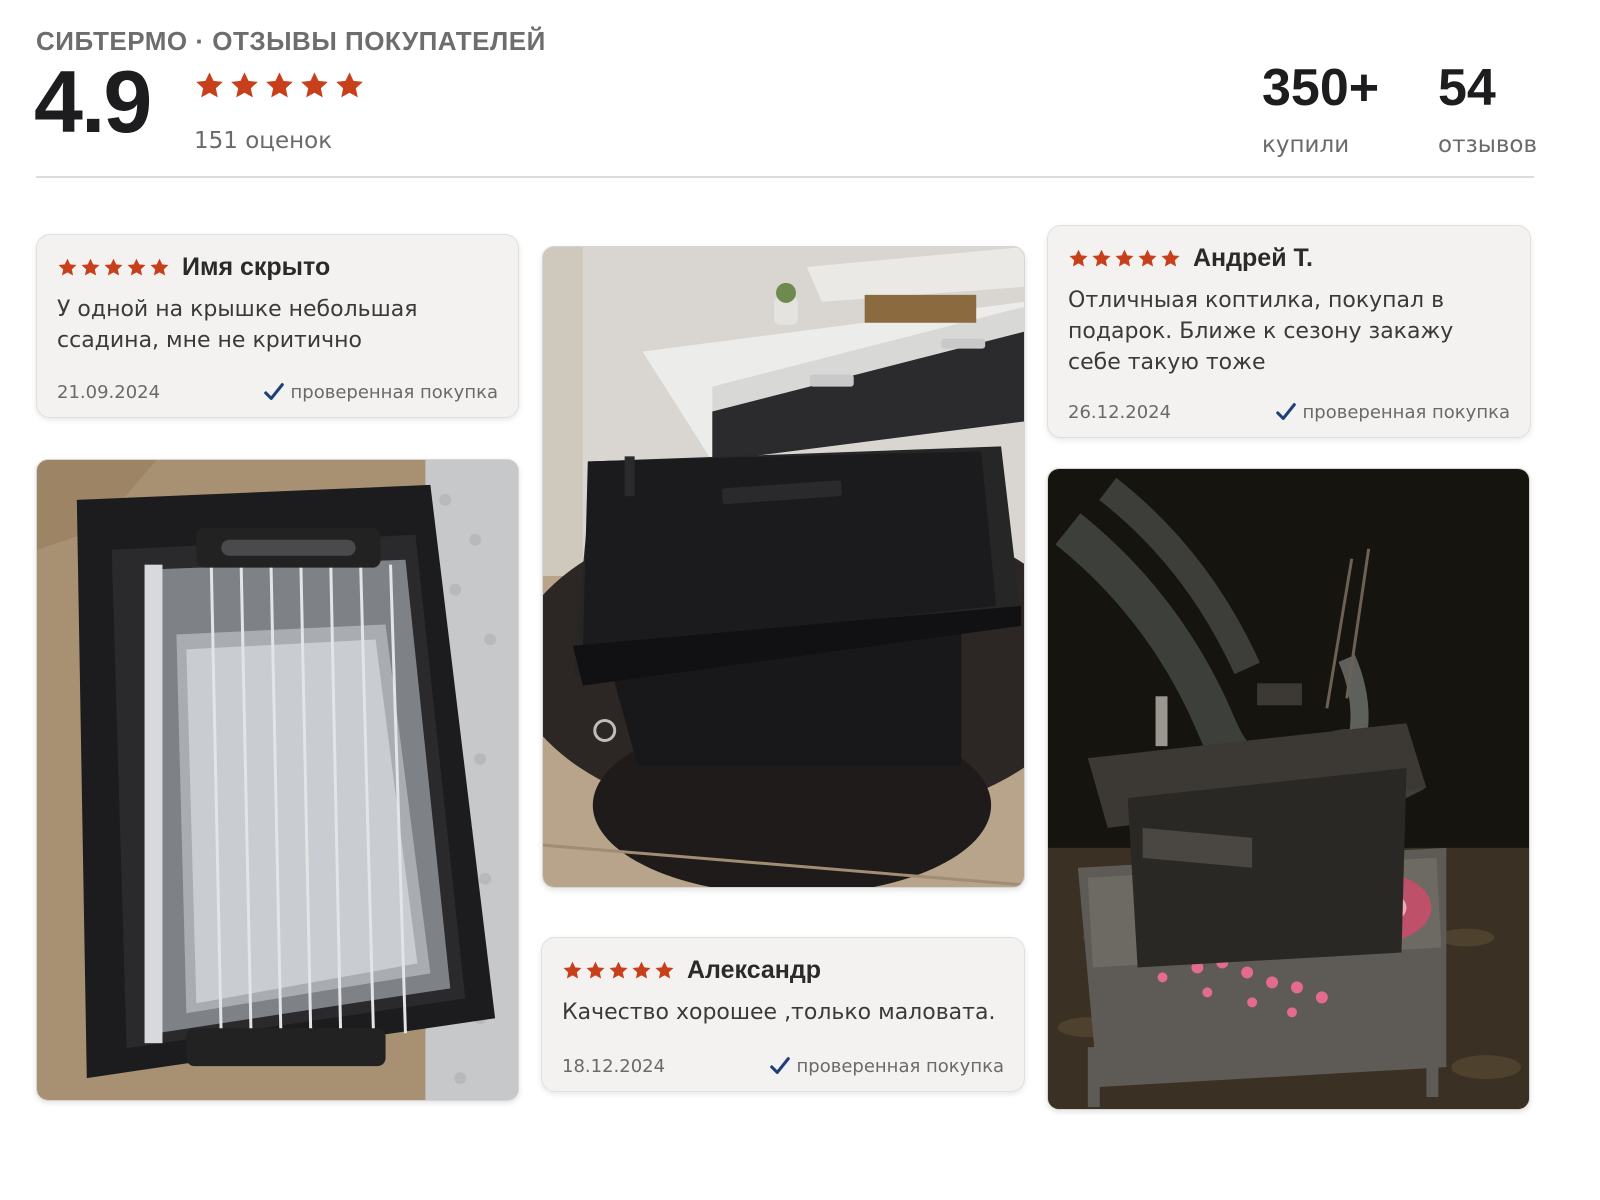  What do you see at coordinates (93, 101) in the screenshot?
I see `average-rating: 4.9` at bounding box center [93, 101].